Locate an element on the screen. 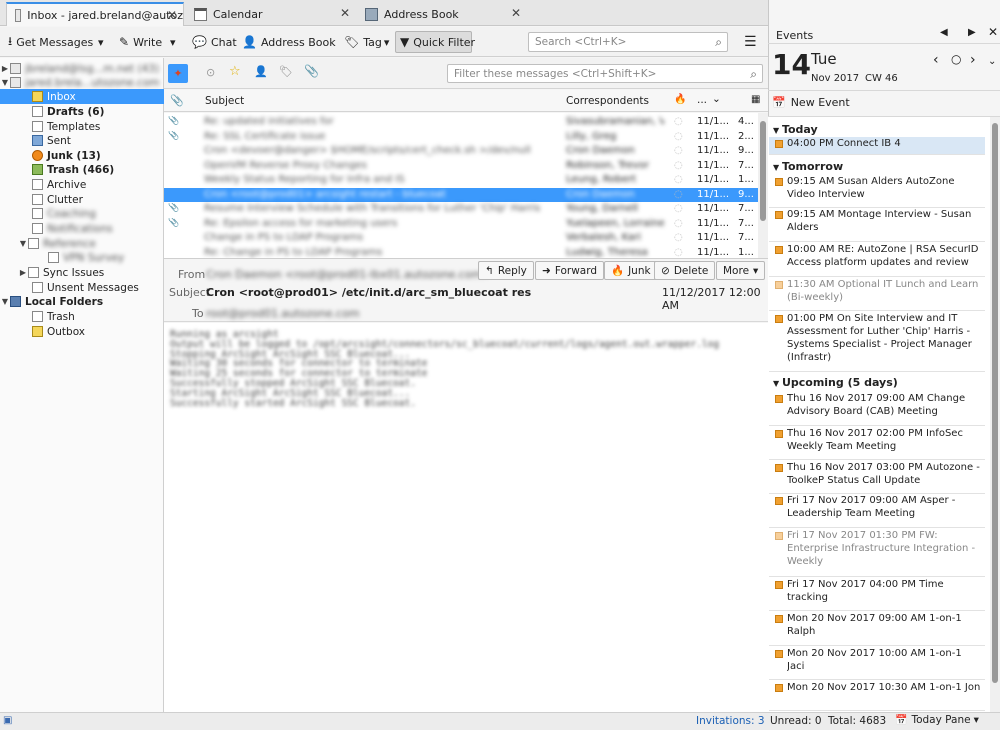  event-item: 04:00 PM Connect IB 4 is located at coordinates (877, 146).